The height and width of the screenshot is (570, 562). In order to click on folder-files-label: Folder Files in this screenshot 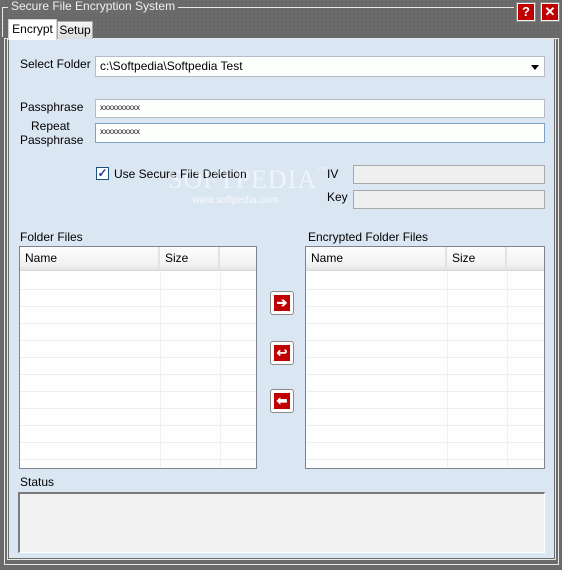, I will do `click(51, 237)`.